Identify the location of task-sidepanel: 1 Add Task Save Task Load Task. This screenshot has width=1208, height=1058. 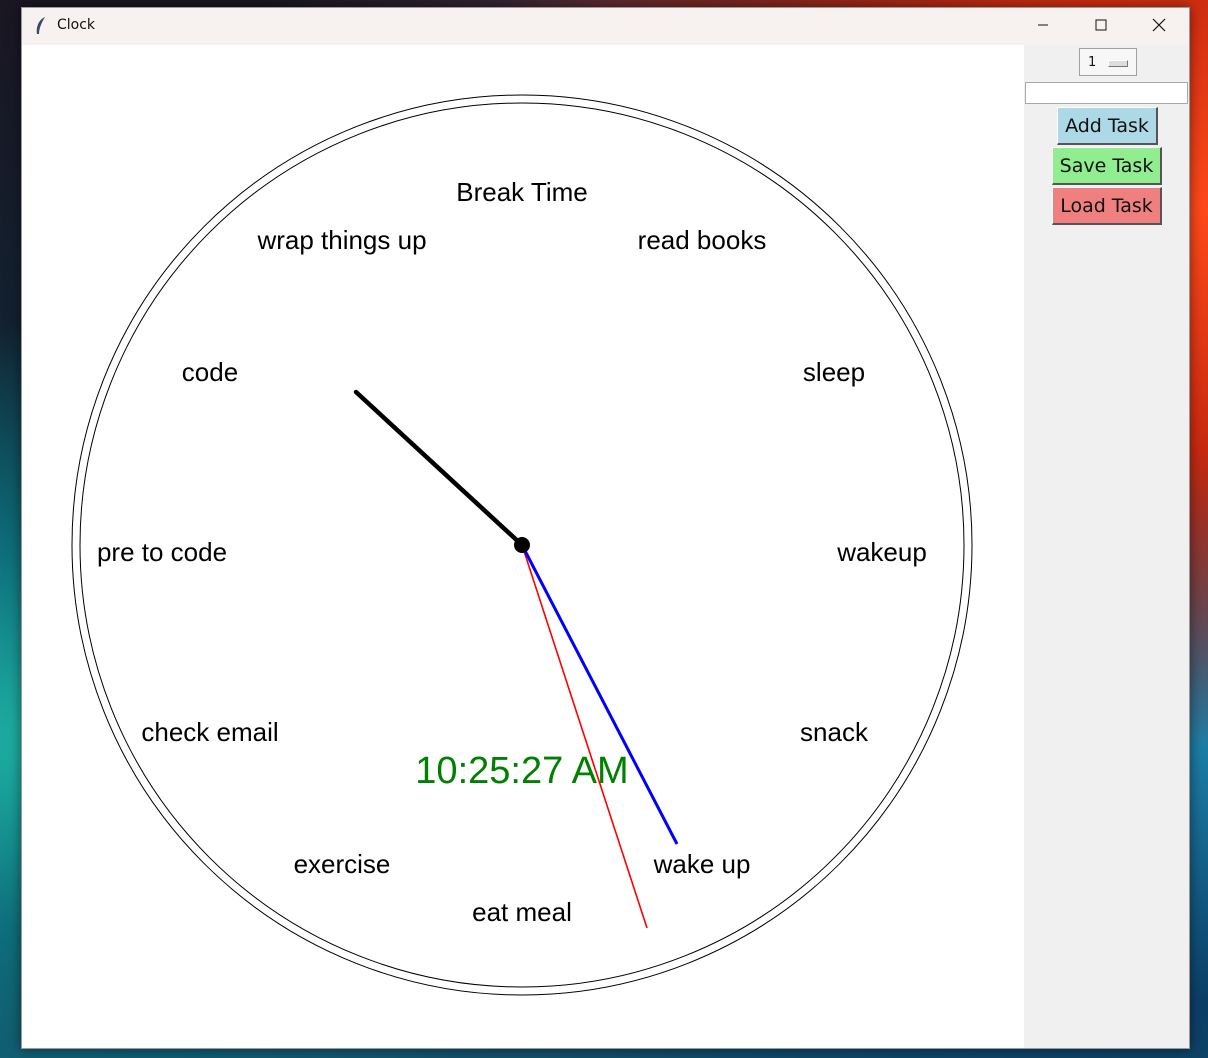
(1106, 546).